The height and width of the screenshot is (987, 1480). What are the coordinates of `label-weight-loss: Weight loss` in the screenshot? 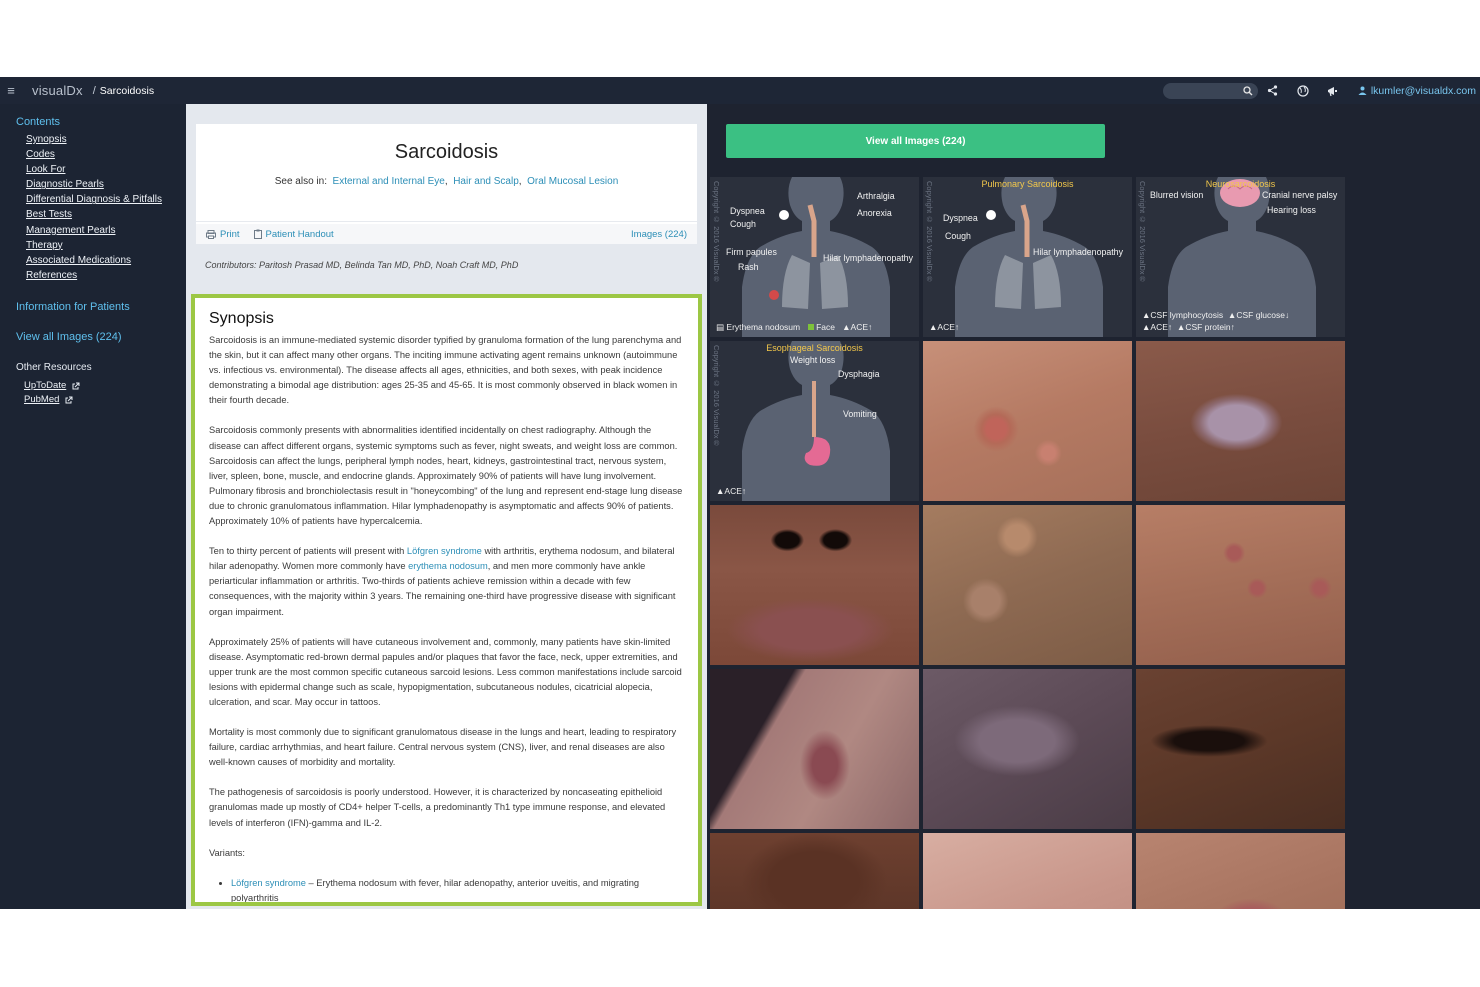 It's located at (813, 360).